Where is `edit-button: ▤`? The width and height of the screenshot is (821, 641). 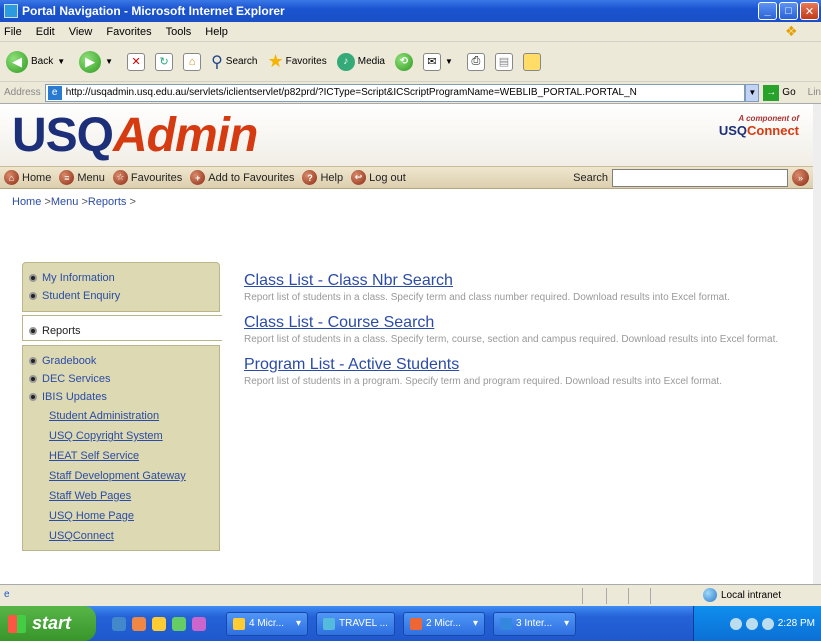 edit-button: ▤ is located at coordinates (503, 61).